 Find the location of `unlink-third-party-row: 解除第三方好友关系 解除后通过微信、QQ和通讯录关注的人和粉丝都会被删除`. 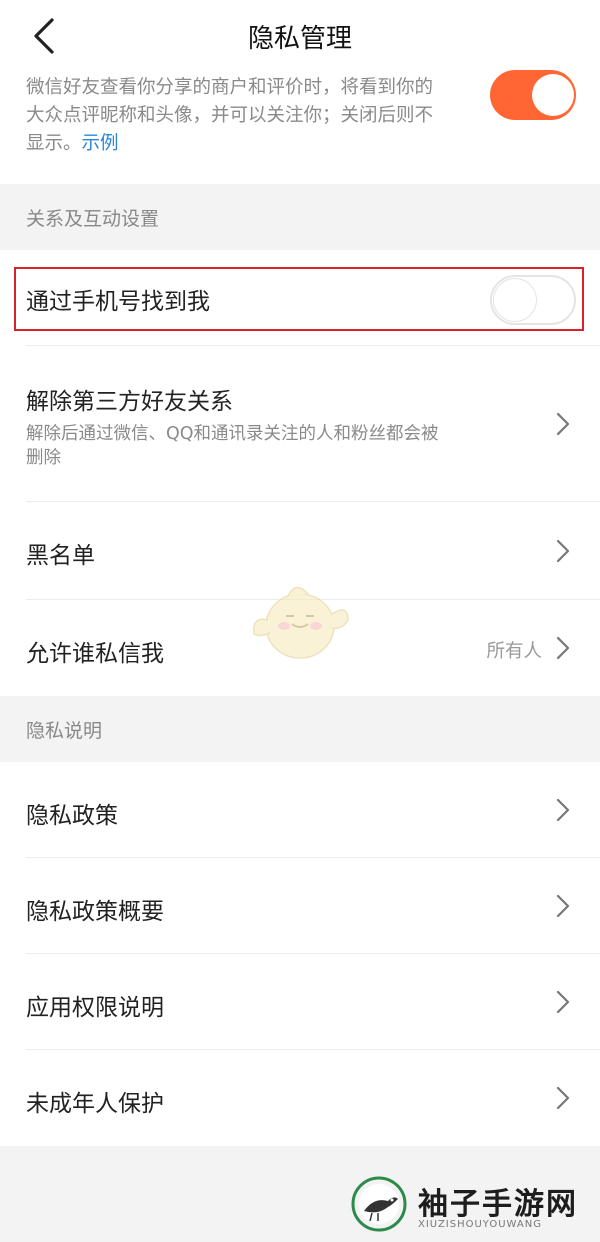

unlink-third-party-row: 解除第三方好友关系 解除后通过微信、QQ和通讯录关注的人和粉丝都会被删除 is located at coordinates (300, 424).